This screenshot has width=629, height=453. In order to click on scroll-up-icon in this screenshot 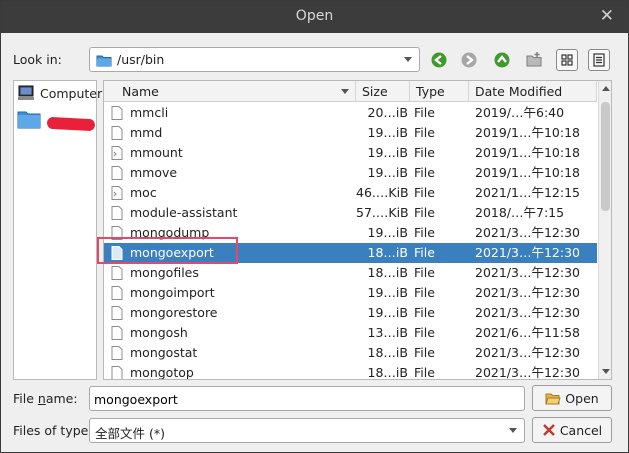, I will do `click(606, 88)`.